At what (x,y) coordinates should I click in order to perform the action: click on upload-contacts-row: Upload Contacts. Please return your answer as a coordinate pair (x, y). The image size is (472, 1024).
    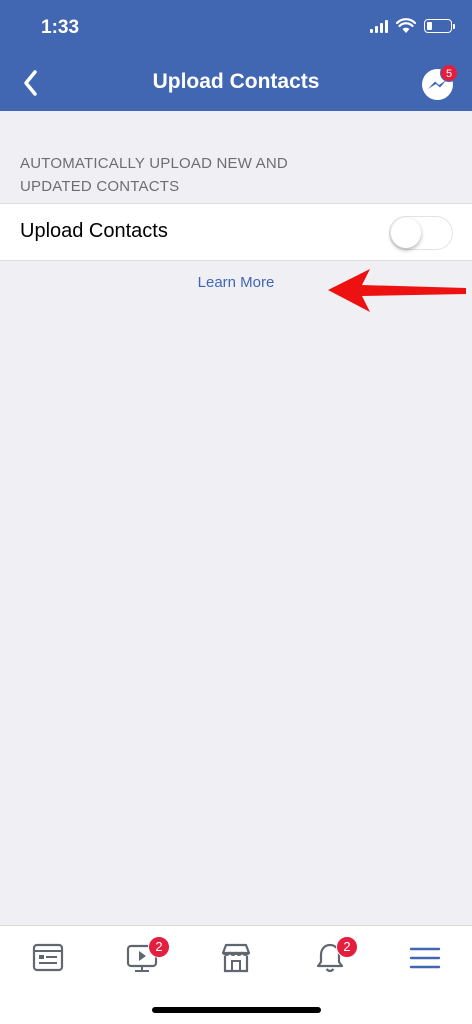
    Looking at the image, I should click on (236, 232).